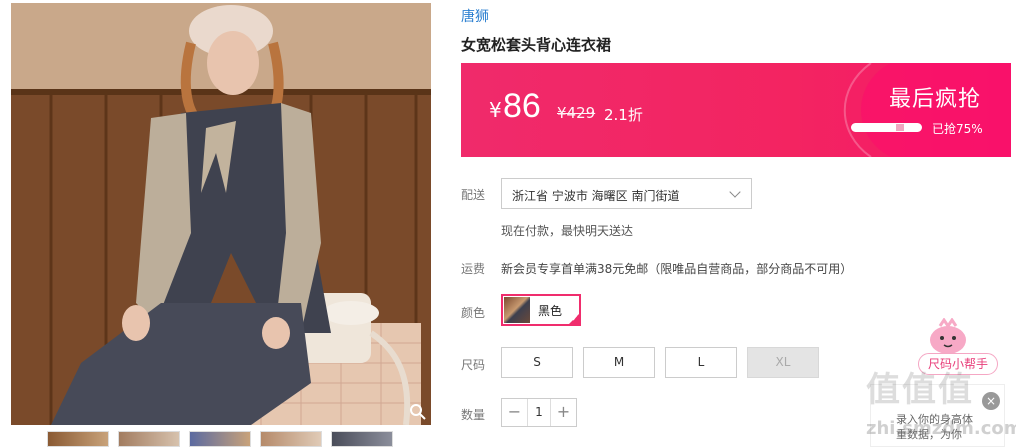  I want to click on fee-label: 运费, so click(473, 269).